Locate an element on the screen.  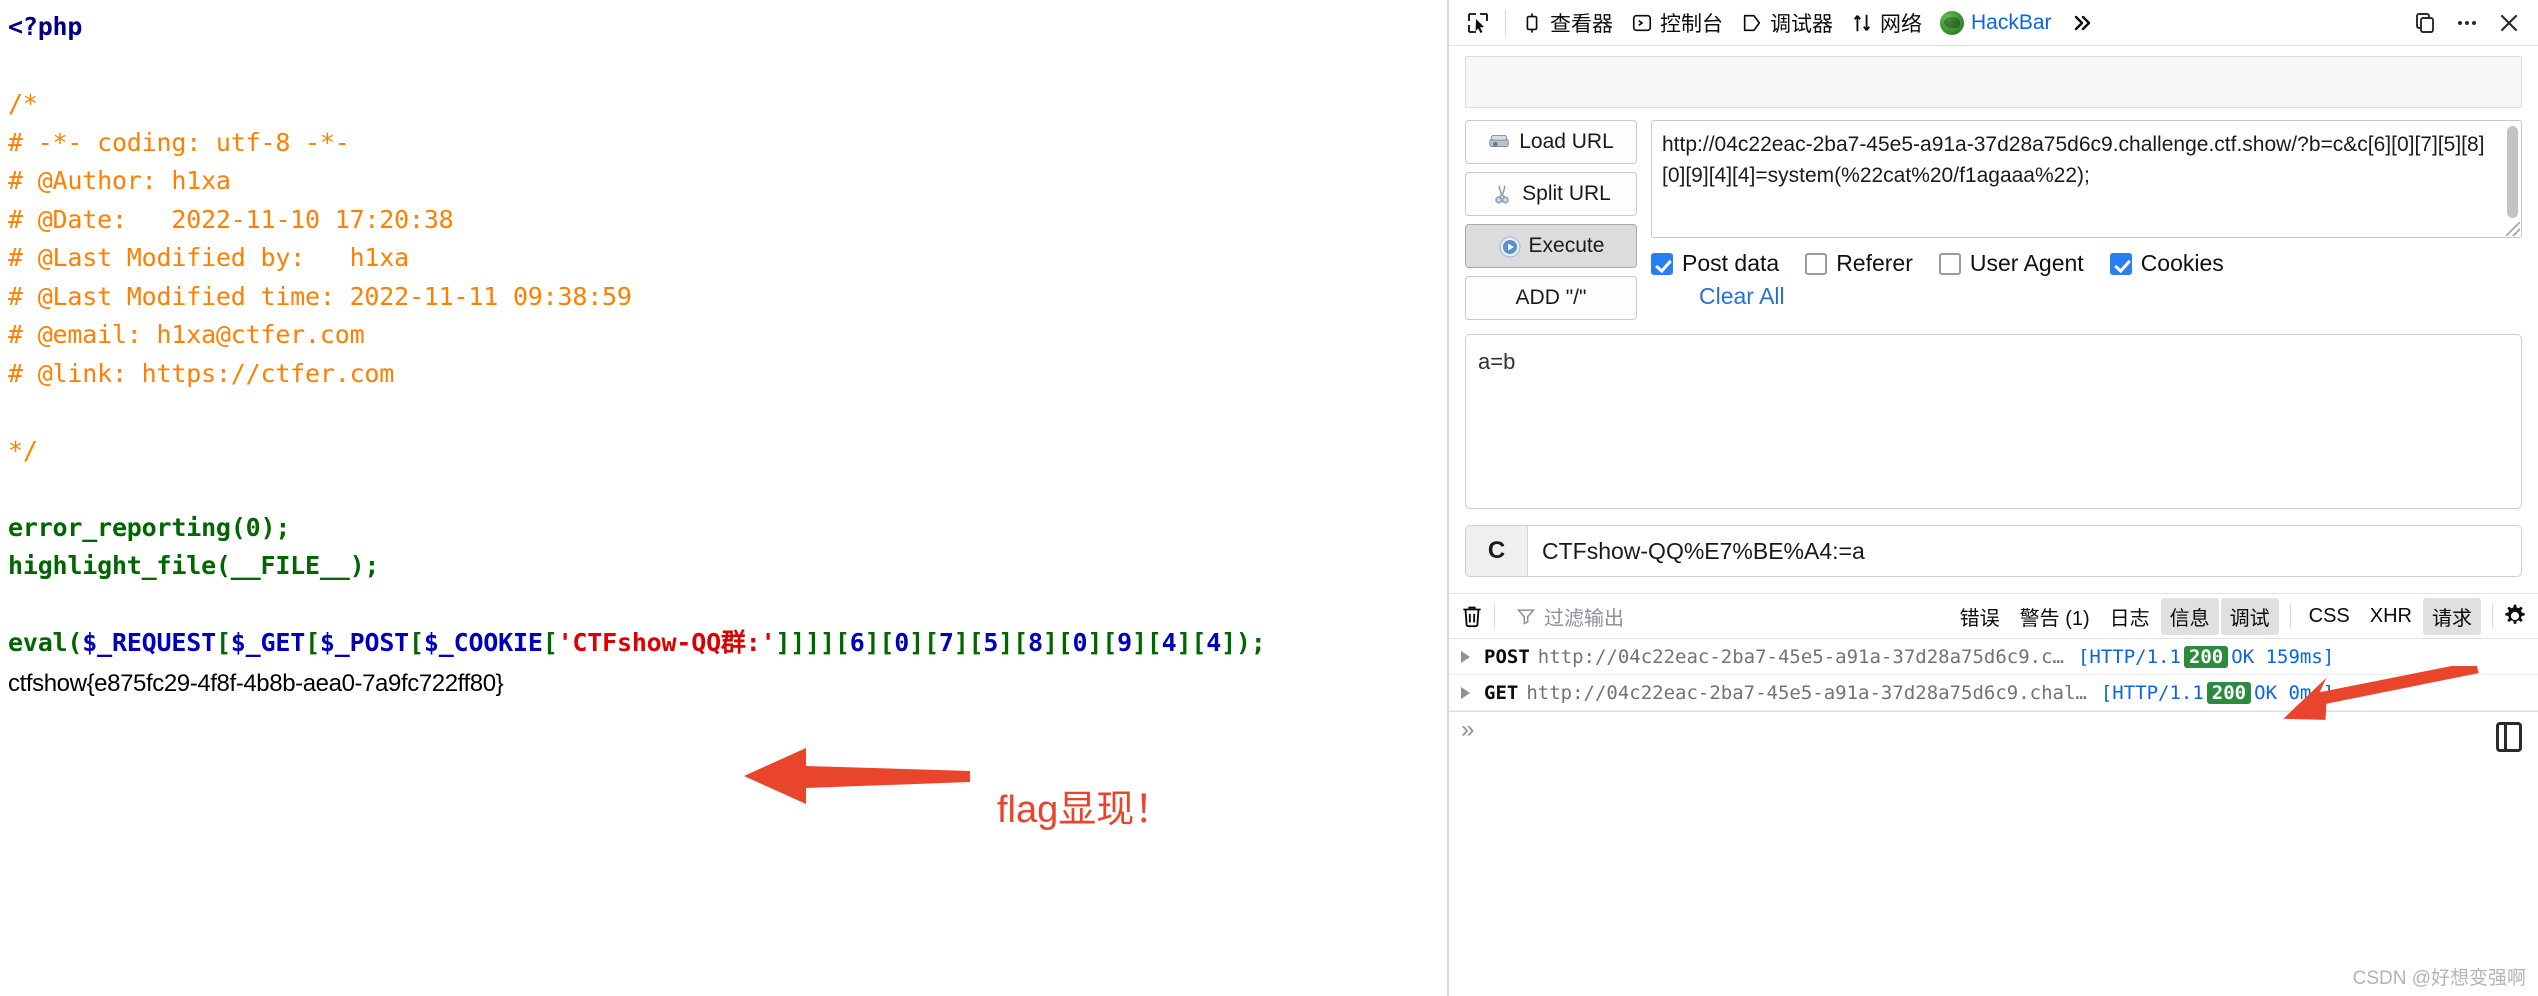
checkbox-referer: Referer is located at coordinates (1859, 263).